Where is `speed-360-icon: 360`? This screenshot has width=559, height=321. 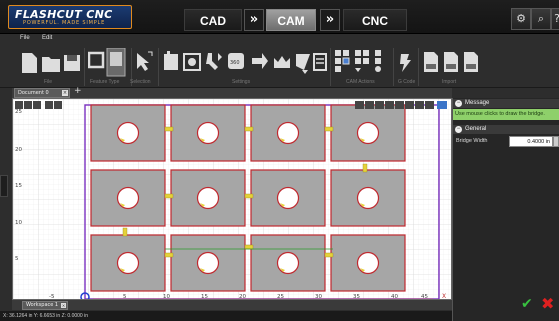 speed-360-icon: 360 is located at coordinates (236, 61).